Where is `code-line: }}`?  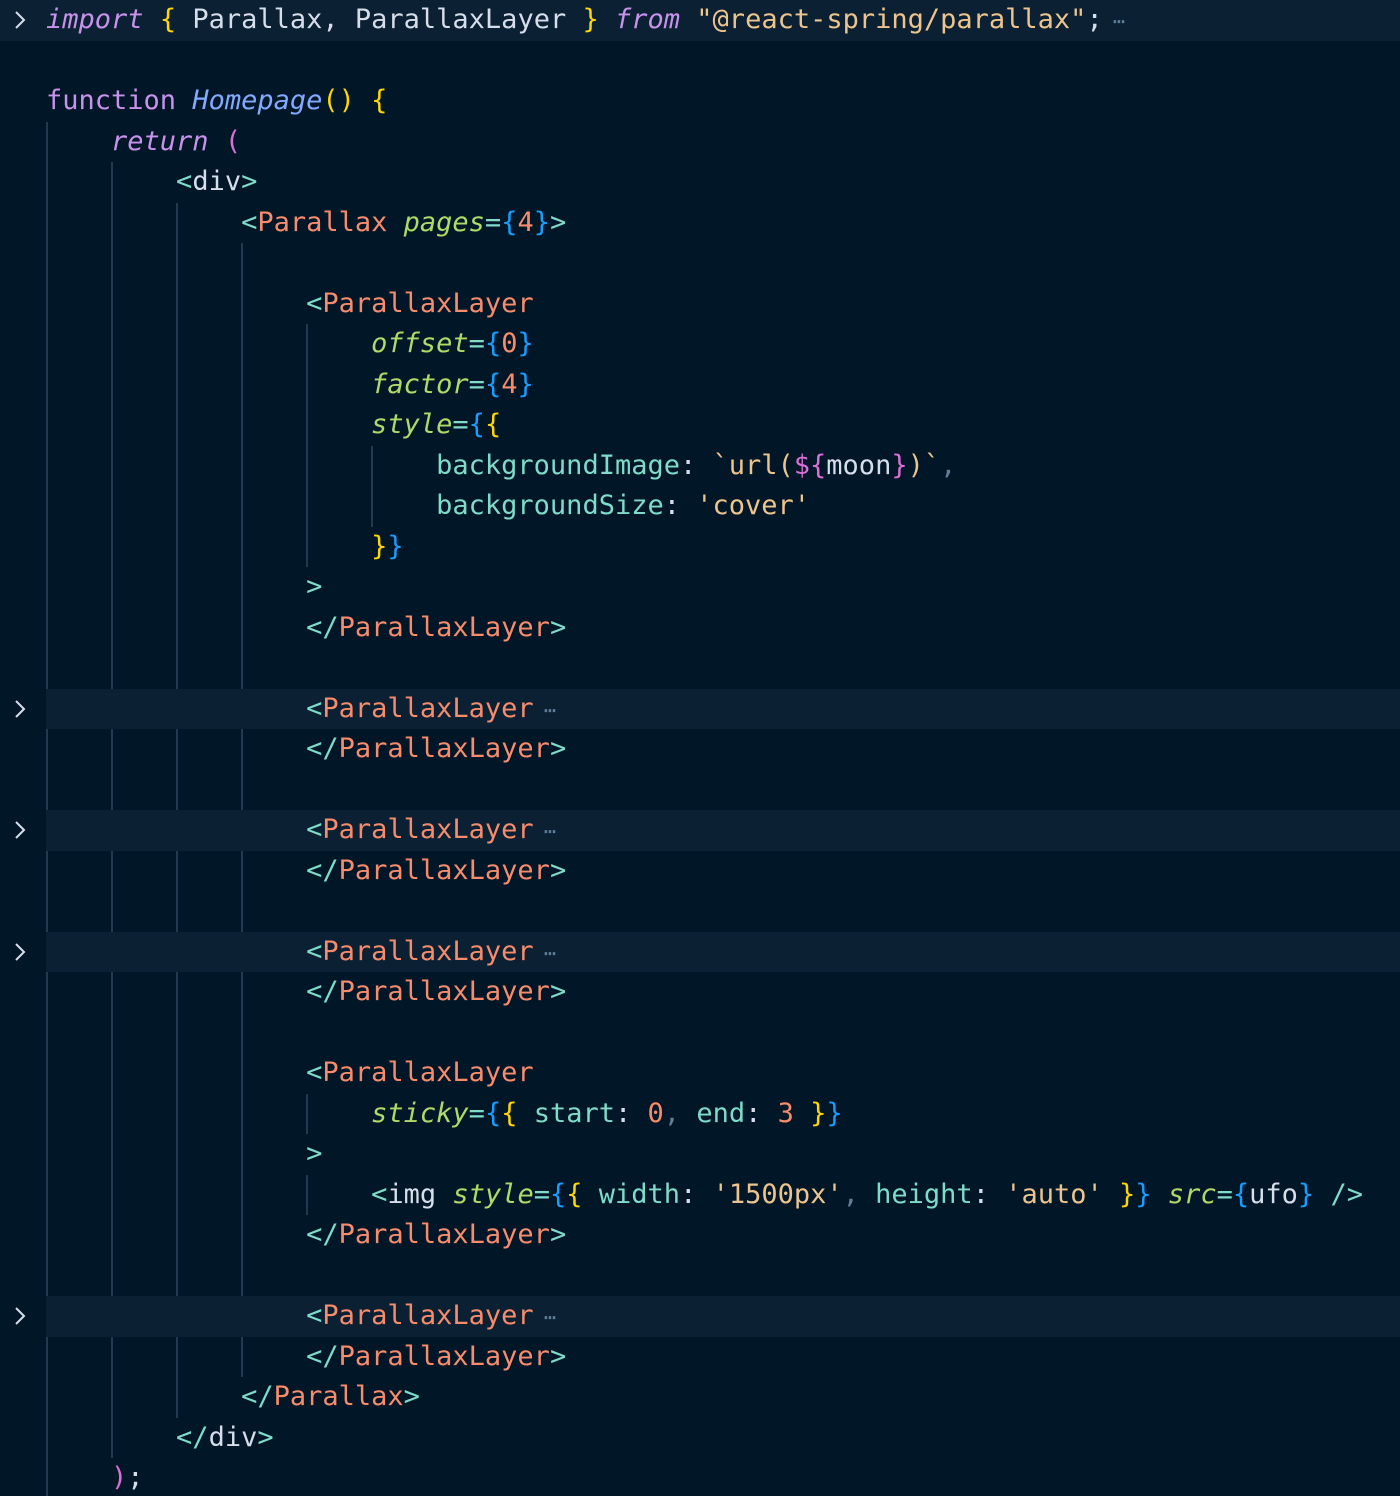
code-line: }} is located at coordinates (700, 547).